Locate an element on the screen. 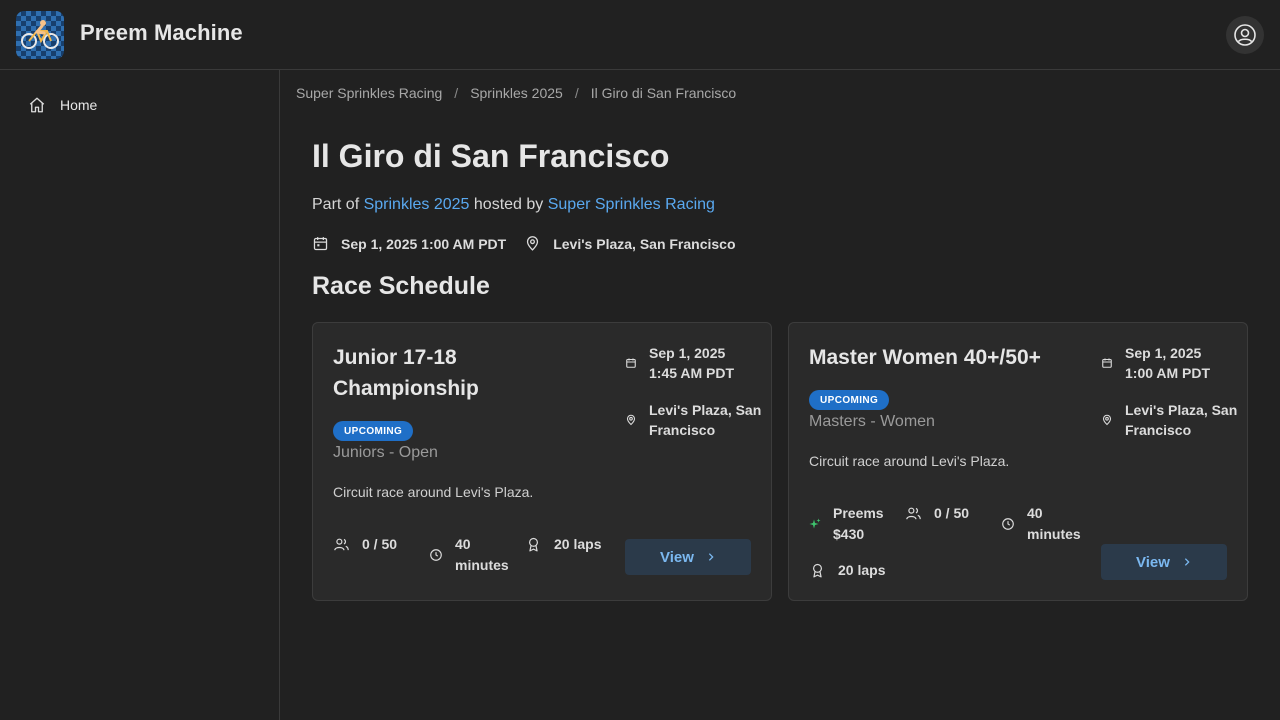 The image size is (1280, 720). breadcrumb-item-event: Il Giro di San Francisco is located at coordinates (663, 93).